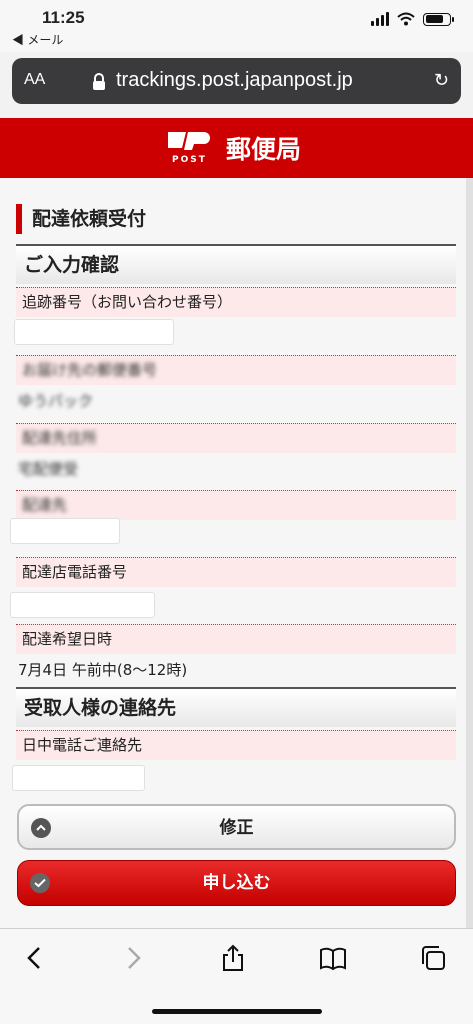 This screenshot has height=1024, width=473. Describe the element at coordinates (233, 958) in the screenshot. I see `share-icon` at that location.